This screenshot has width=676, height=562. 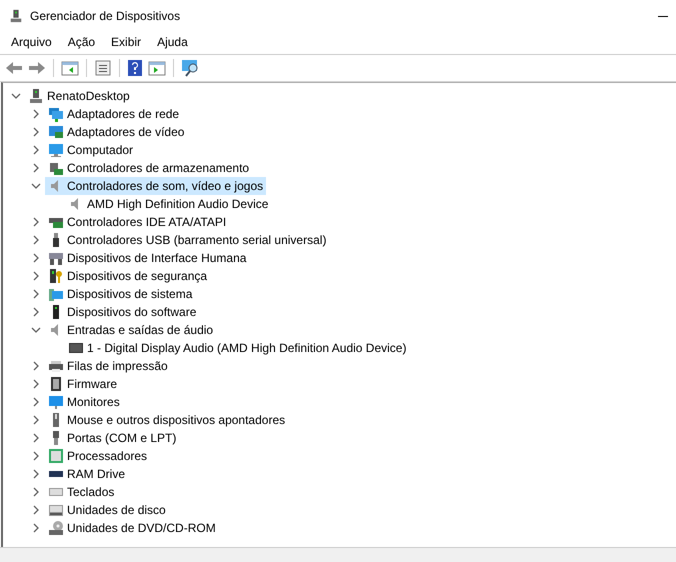 What do you see at coordinates (172, 42) in the screenshot?
I see `menu-item: Ajuda` at bounding box center [172, 42].